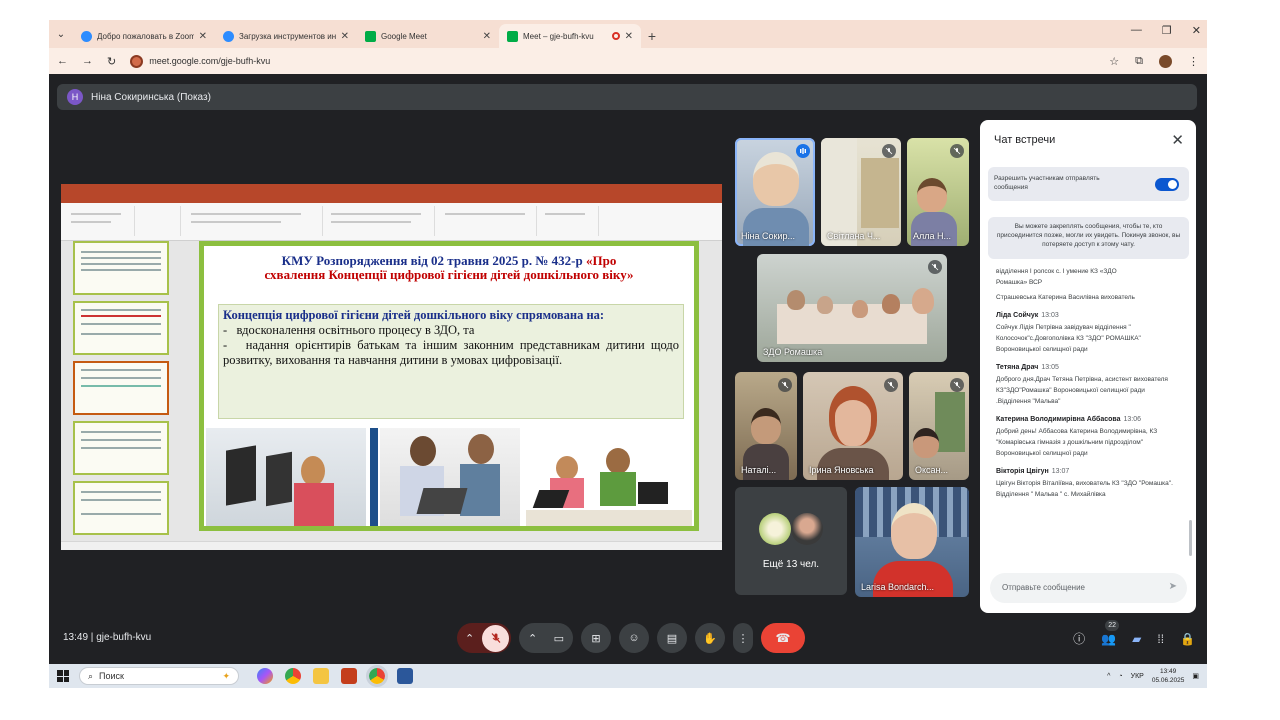  What do you see at coordinates (228, 36) in the screenshot?
I see `zoom-icon` at bounding box center [228, 36].